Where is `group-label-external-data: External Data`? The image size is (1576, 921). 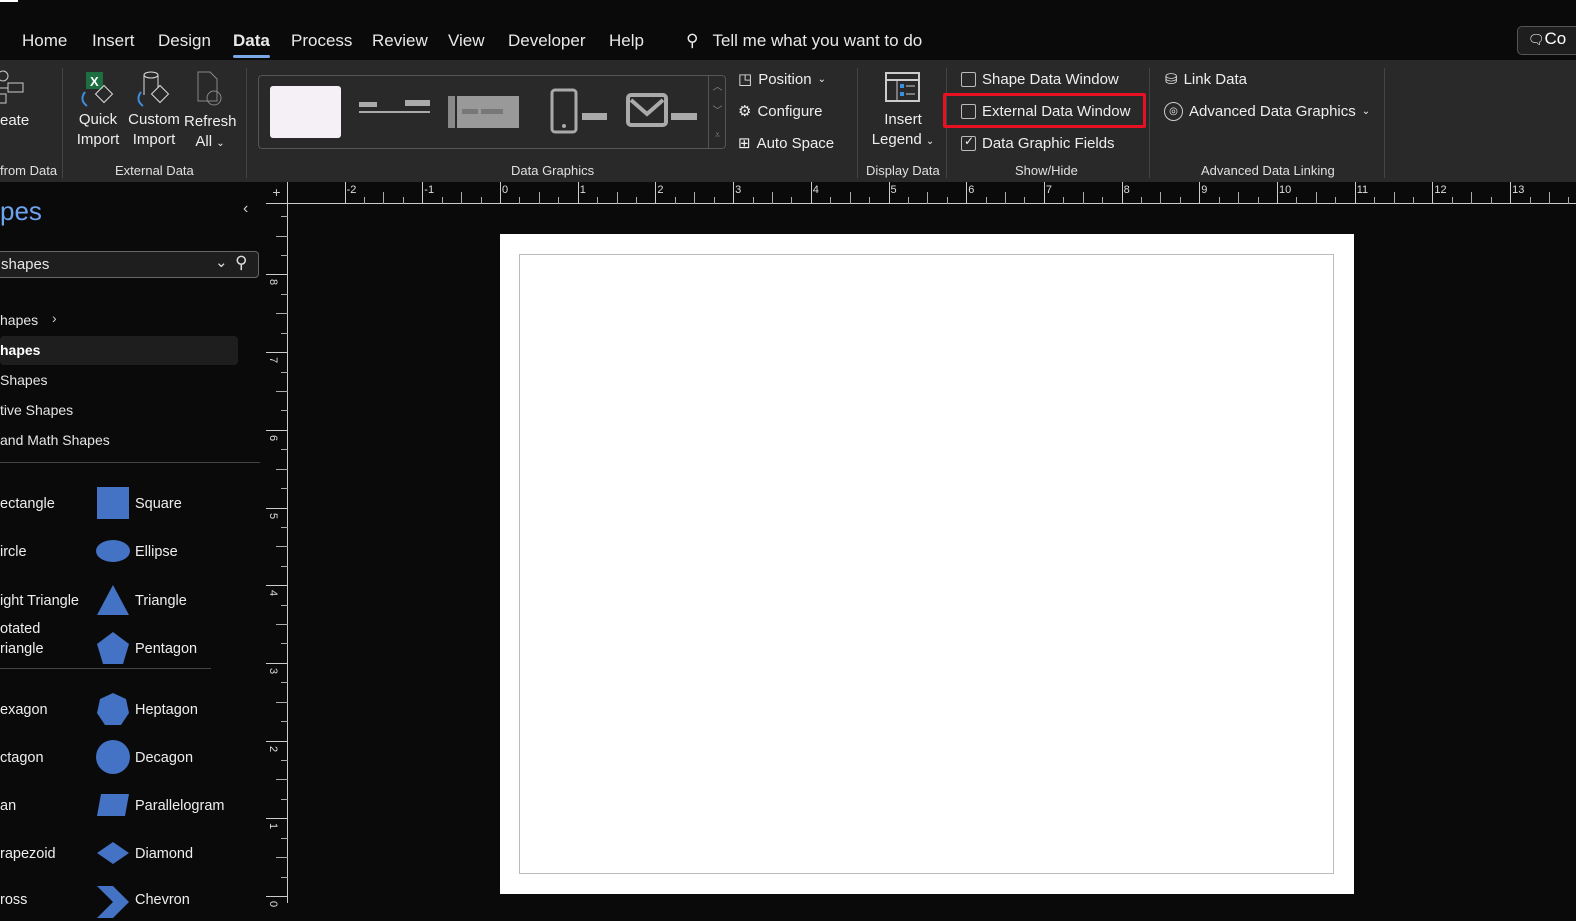
group-label-external-data: External Data is located at coordinates (154, 170).